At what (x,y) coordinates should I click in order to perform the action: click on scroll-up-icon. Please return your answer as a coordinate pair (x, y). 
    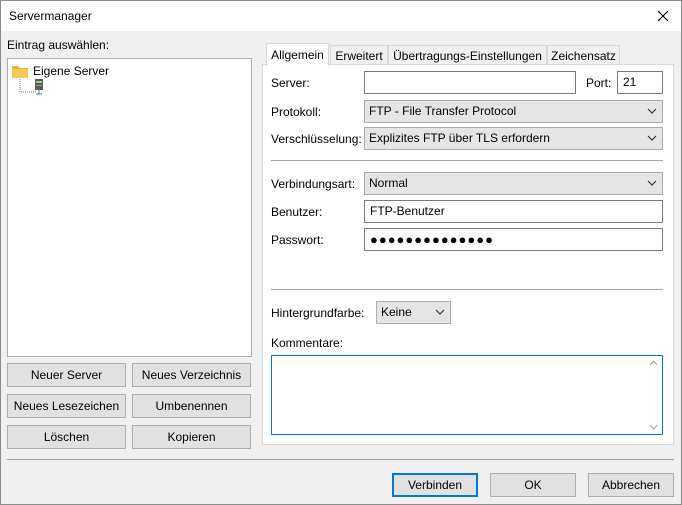
    Looking at the image, I should click on (653, 363).